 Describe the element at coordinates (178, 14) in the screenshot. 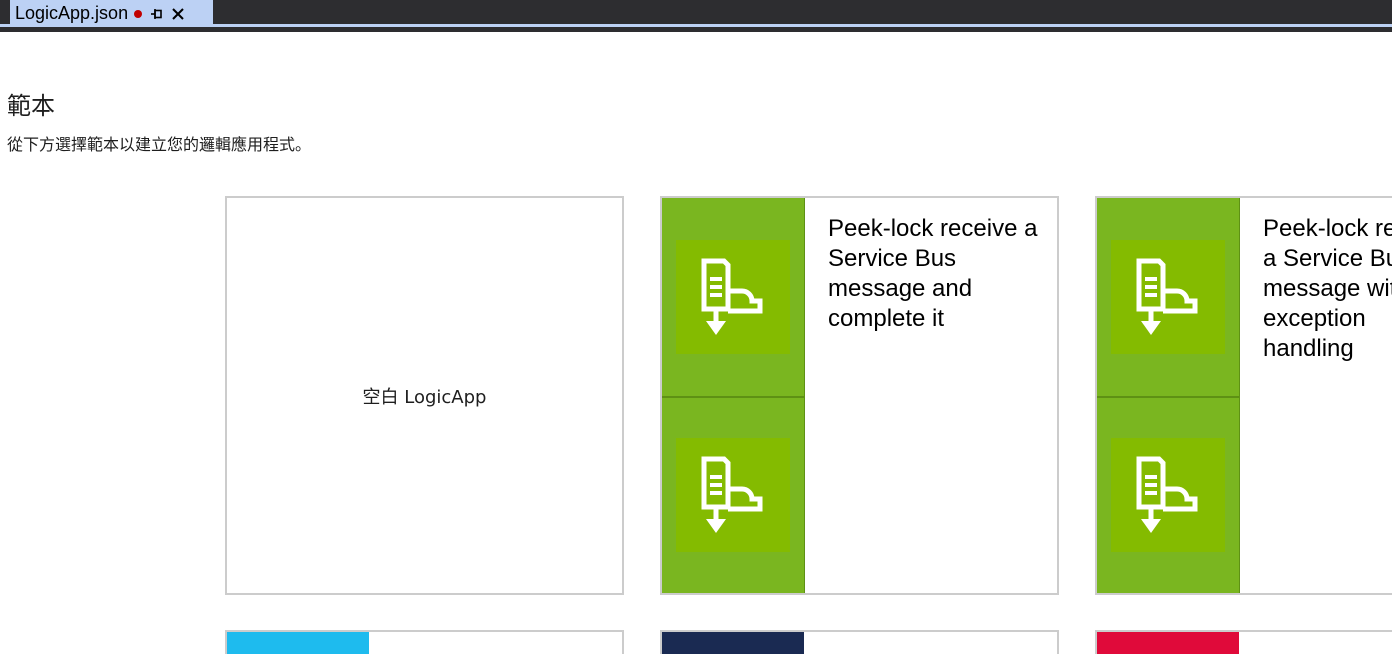

I see `close-icon` at that location.